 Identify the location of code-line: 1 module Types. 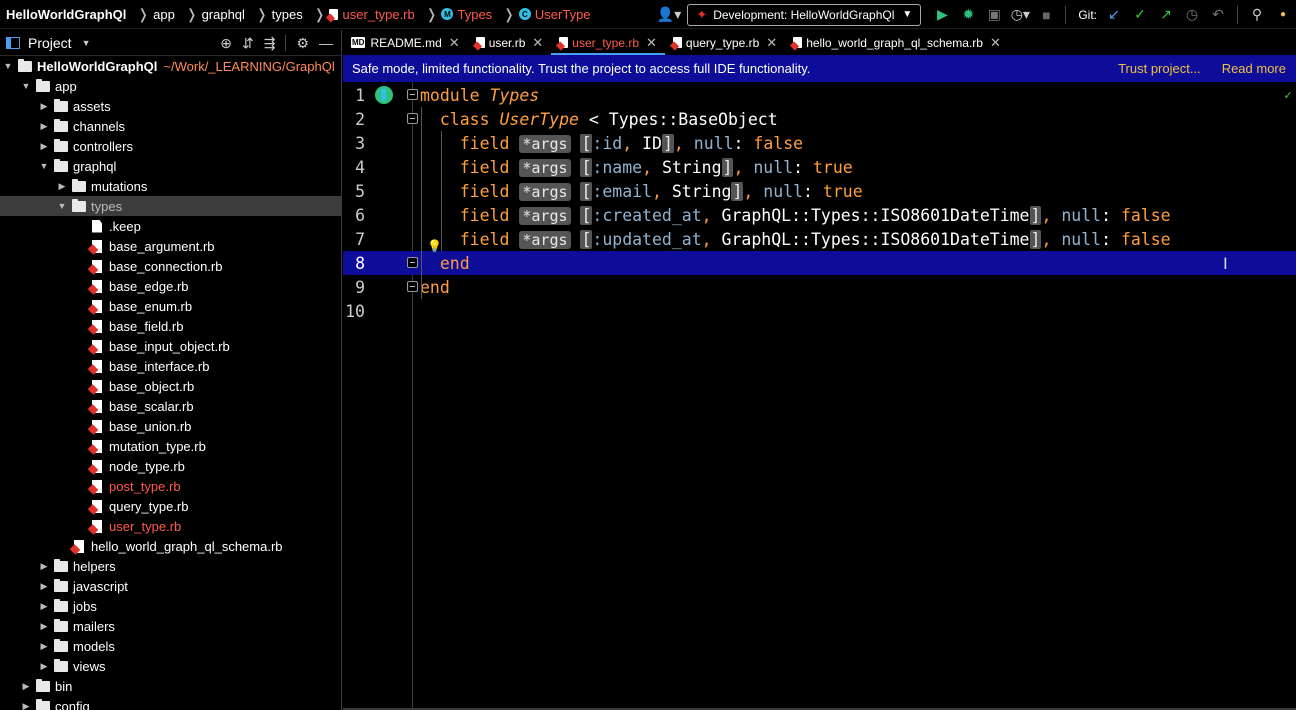
(819, 95).